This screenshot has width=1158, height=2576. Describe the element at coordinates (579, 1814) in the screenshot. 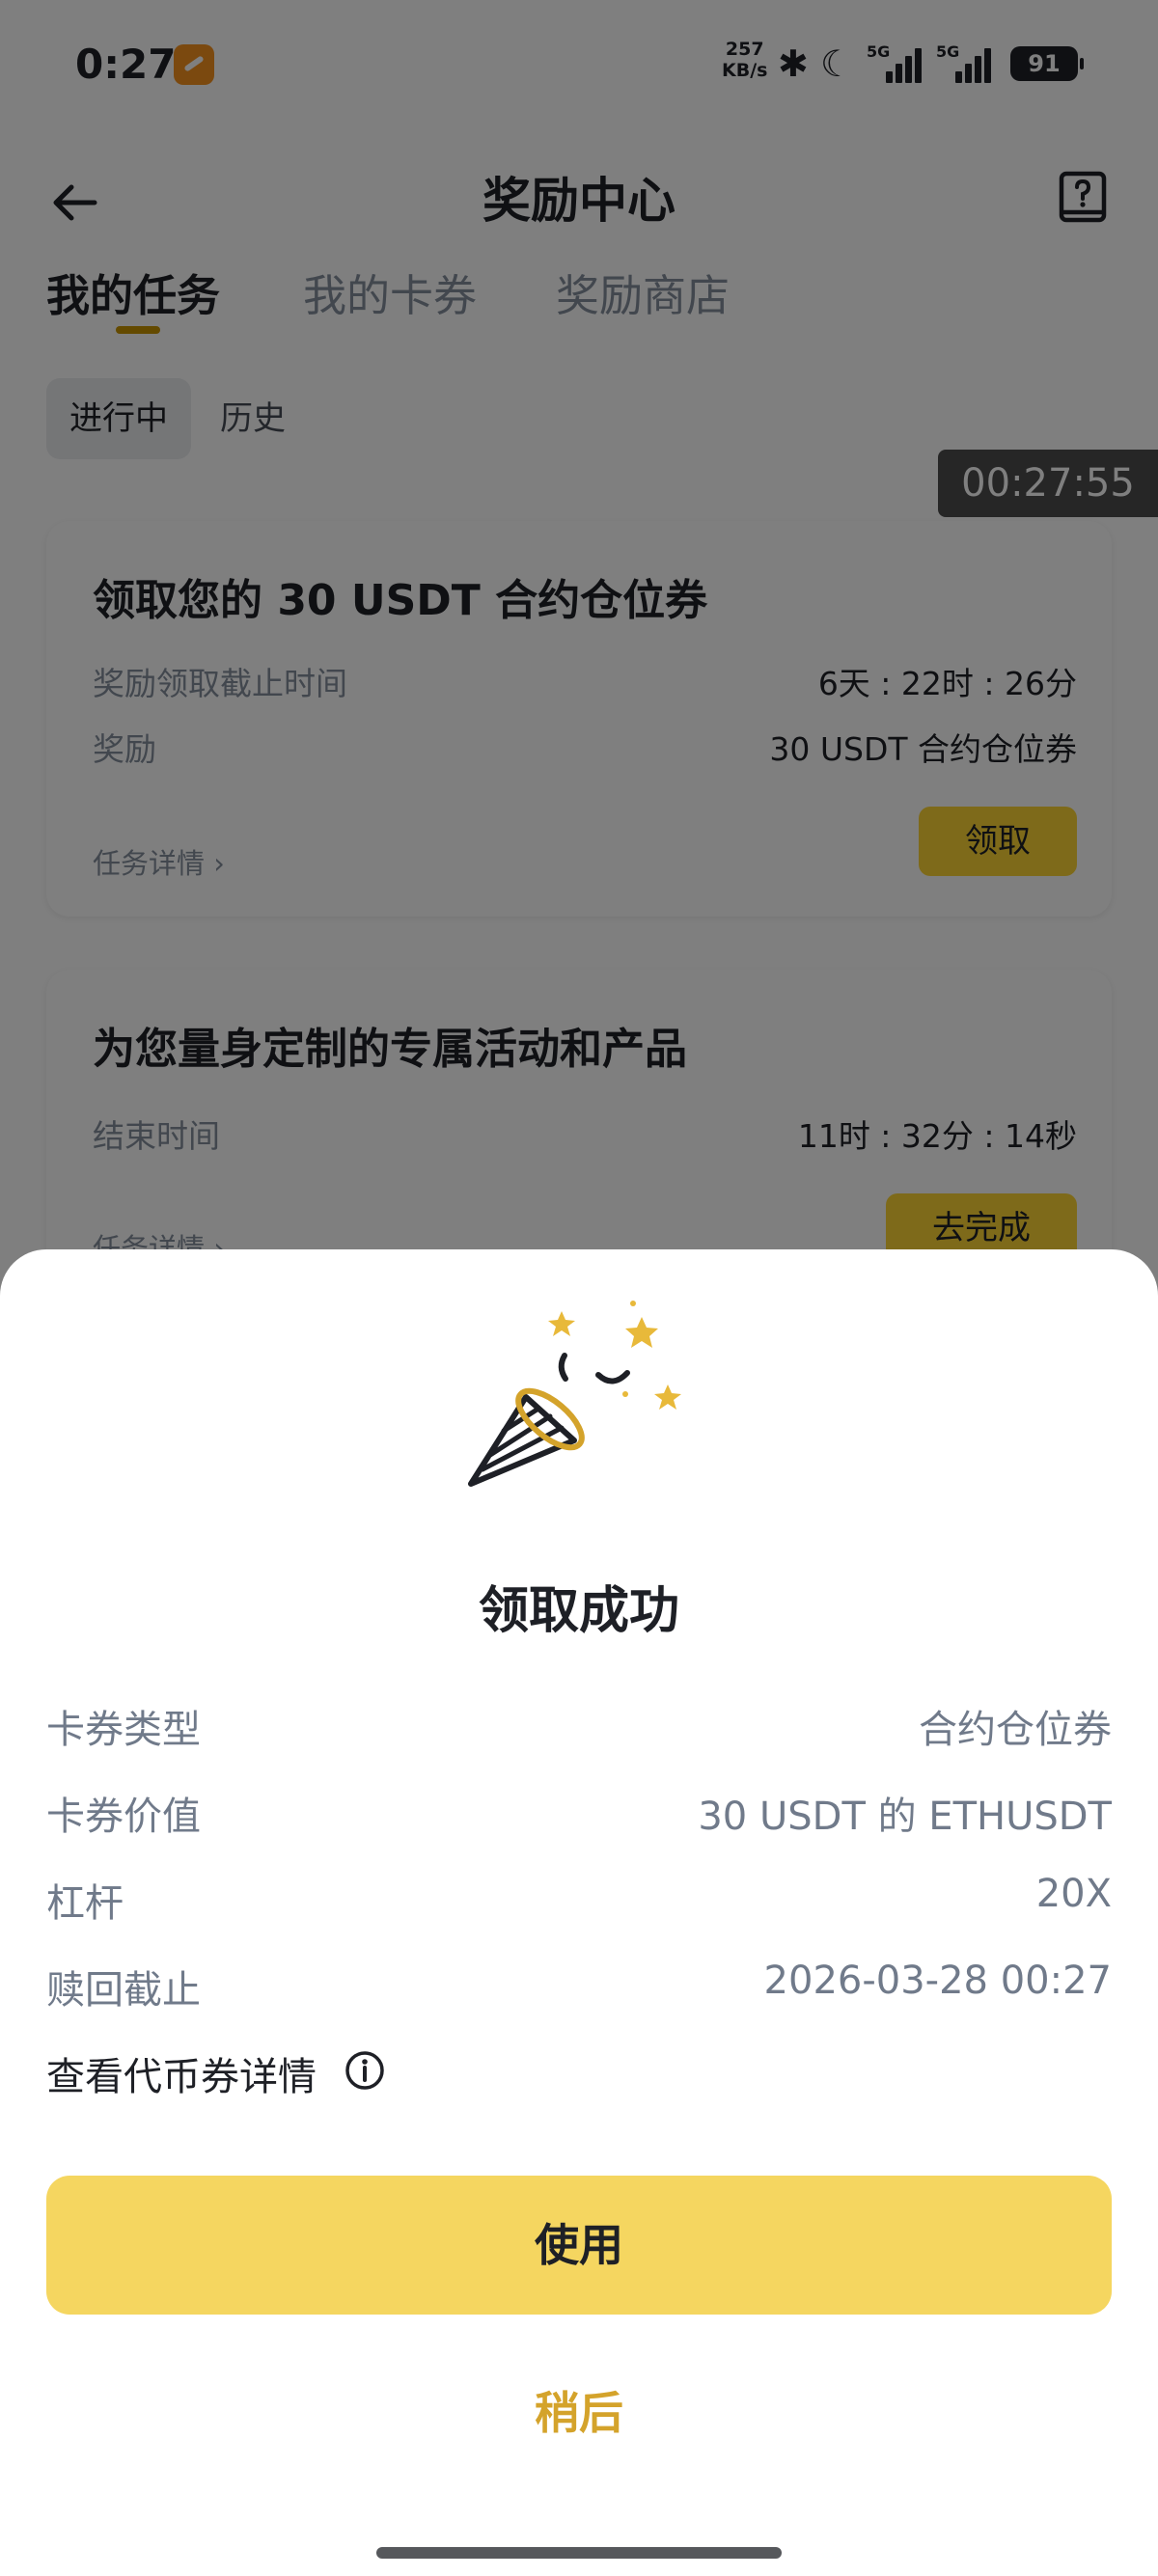

I see `detail-row: 卡券价值 30 USDT 的 ETHUSDT` at that location.